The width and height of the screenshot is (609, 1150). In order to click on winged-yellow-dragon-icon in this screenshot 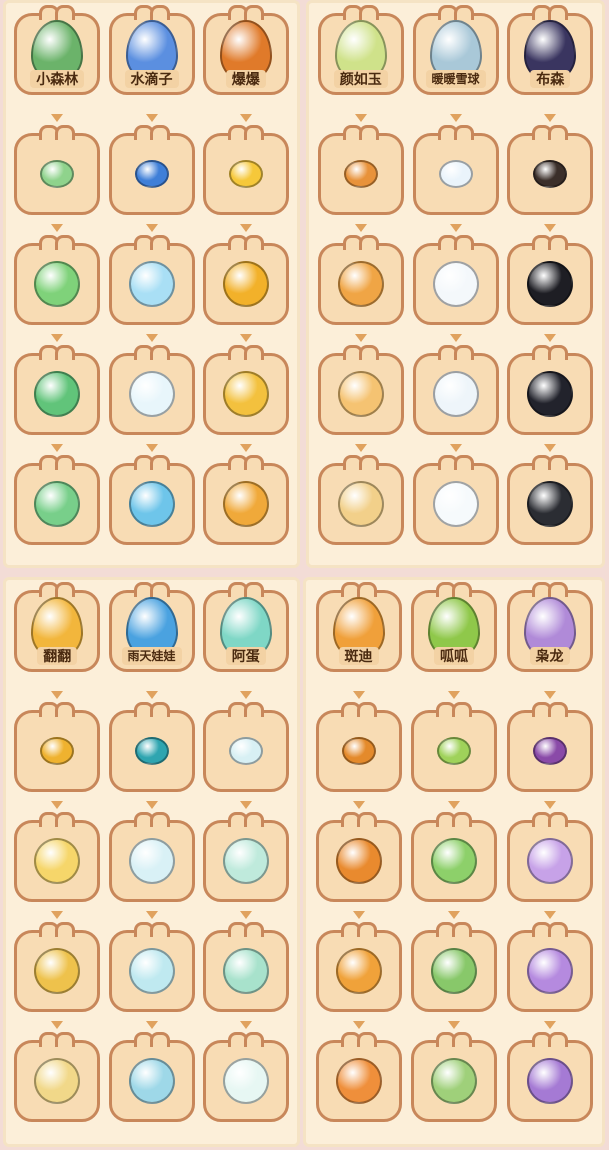, I will do `click(245, 504)`.